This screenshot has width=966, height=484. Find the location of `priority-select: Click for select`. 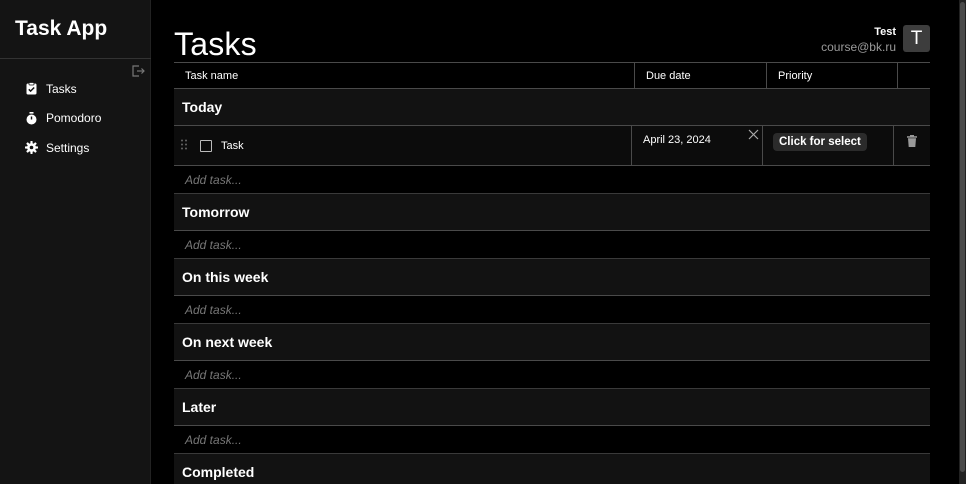

priority-select: Click for select is located at coordinates (820, 142).